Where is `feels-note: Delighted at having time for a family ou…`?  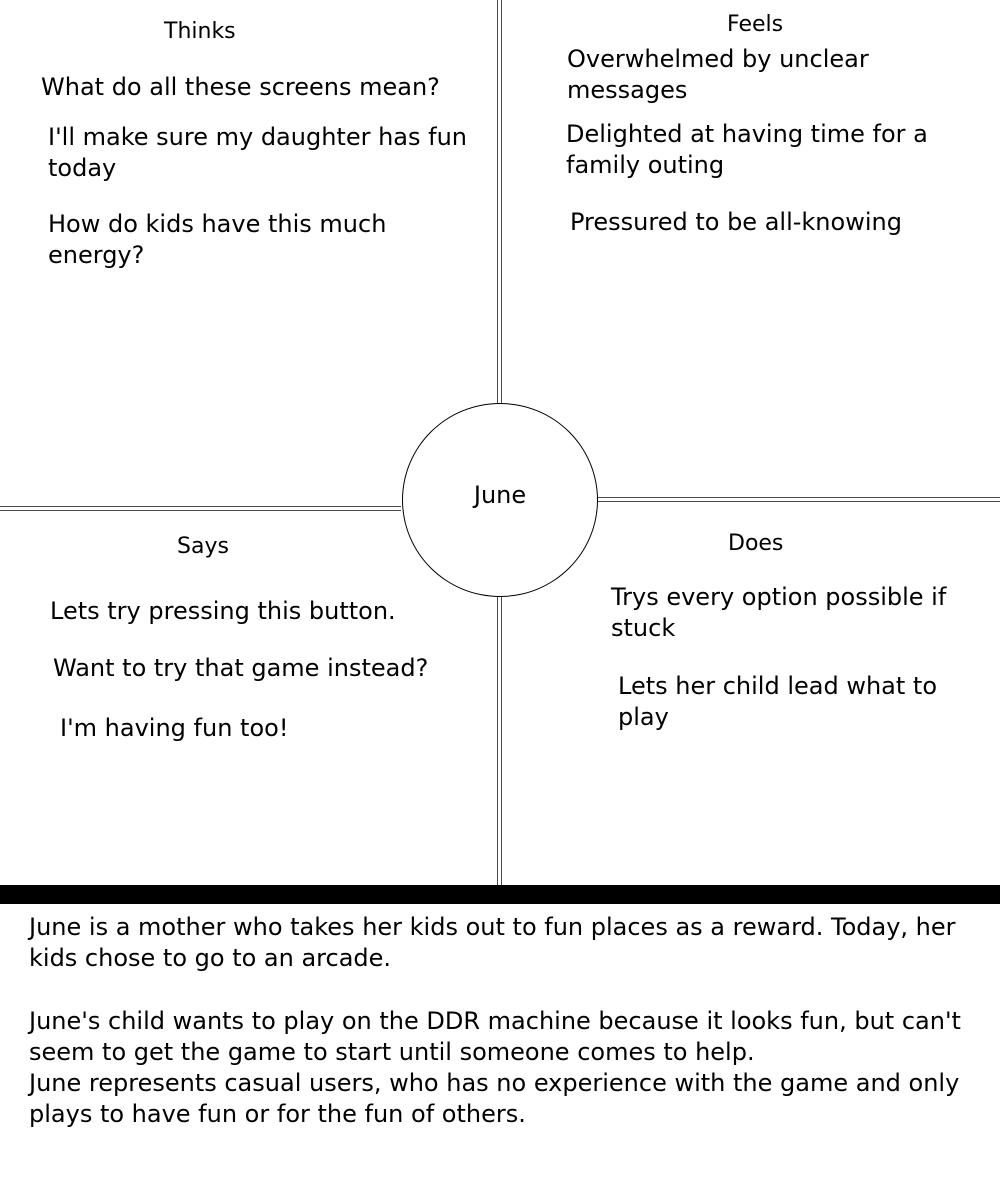
feels-note: Delighted at having time for a family ou… is located at coordinates (747, 149).